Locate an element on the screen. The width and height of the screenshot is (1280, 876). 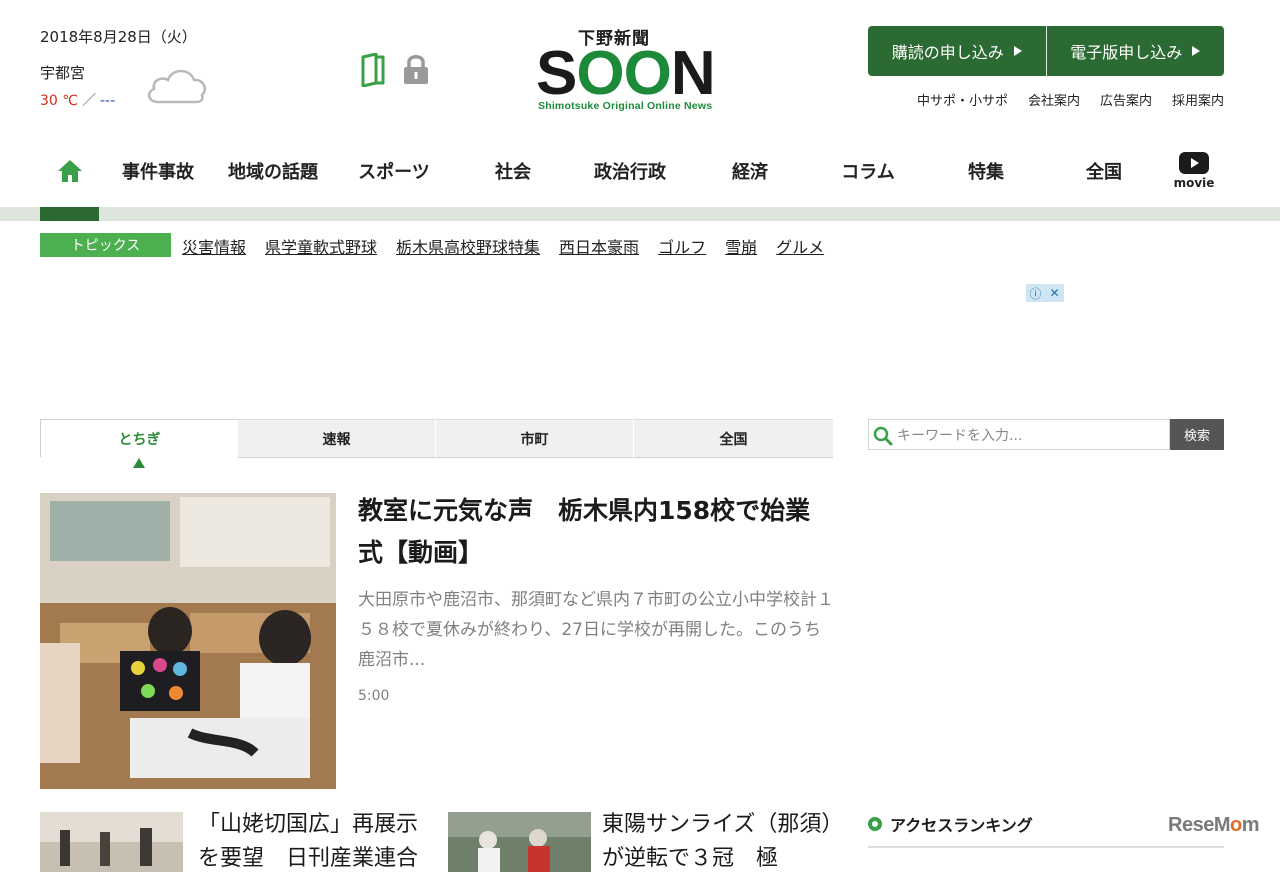
nav-item-column: コラム is located at coordinates (868, 171).